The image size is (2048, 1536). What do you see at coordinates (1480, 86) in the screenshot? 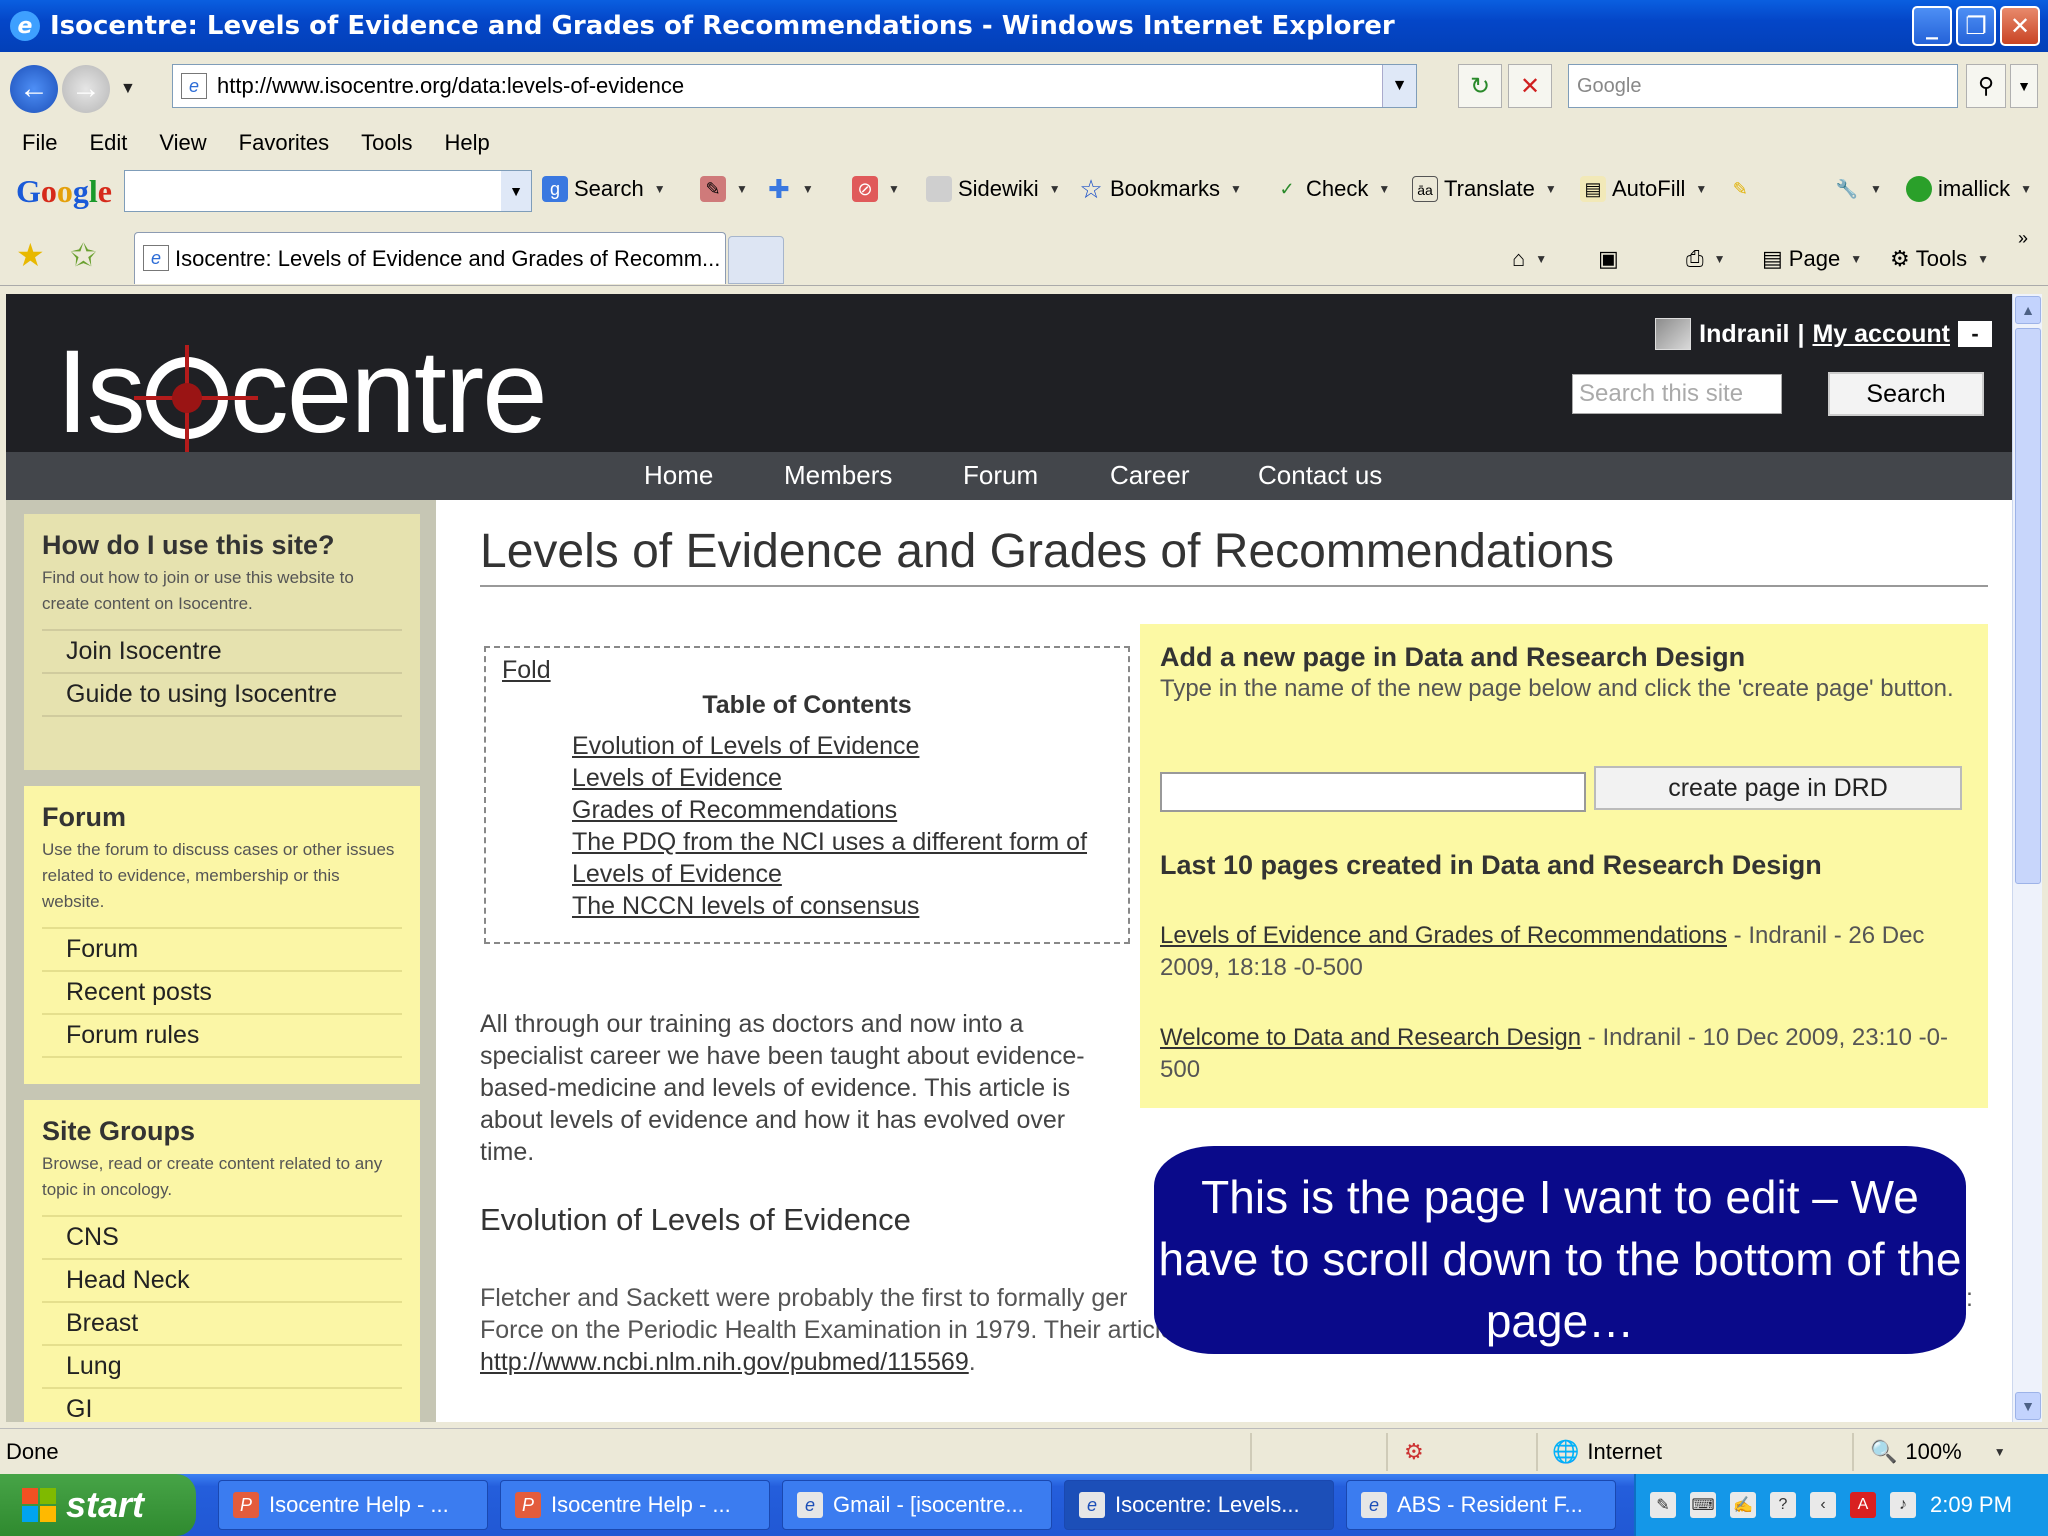
I see `refresh-button: ↻` at bounding box center [1480, 86].